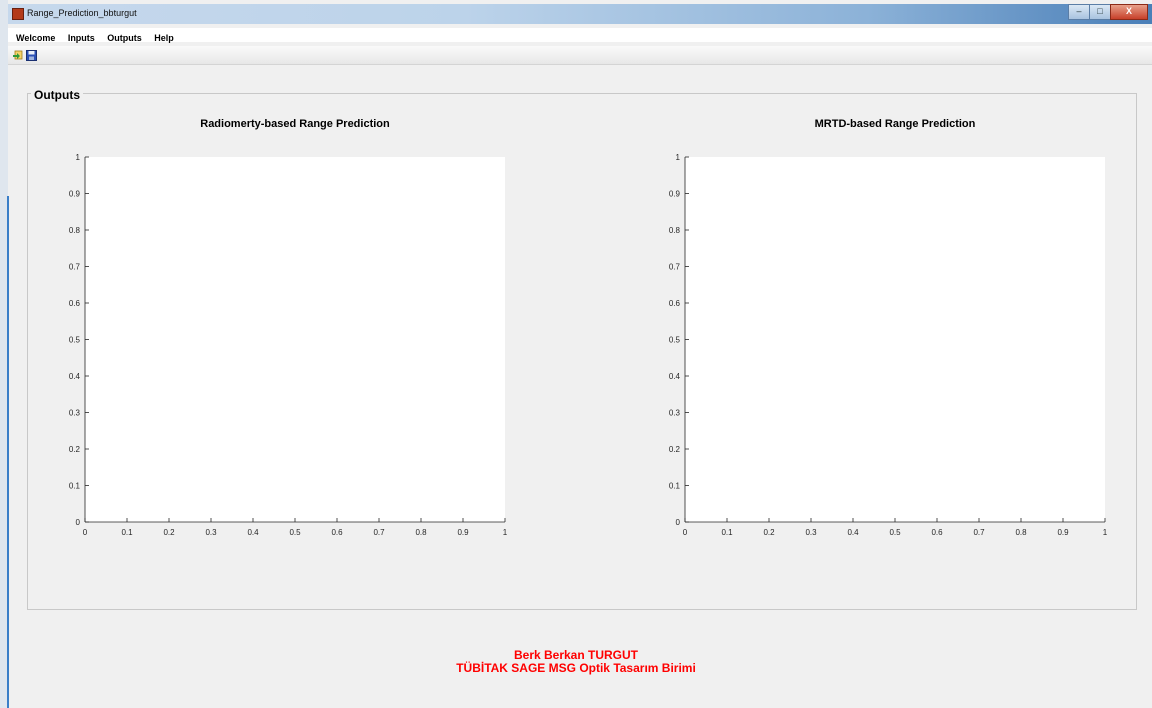  Describe the element at coordinates (1100, 12) in the screenshot. I see `maximize-button: □` at that location.